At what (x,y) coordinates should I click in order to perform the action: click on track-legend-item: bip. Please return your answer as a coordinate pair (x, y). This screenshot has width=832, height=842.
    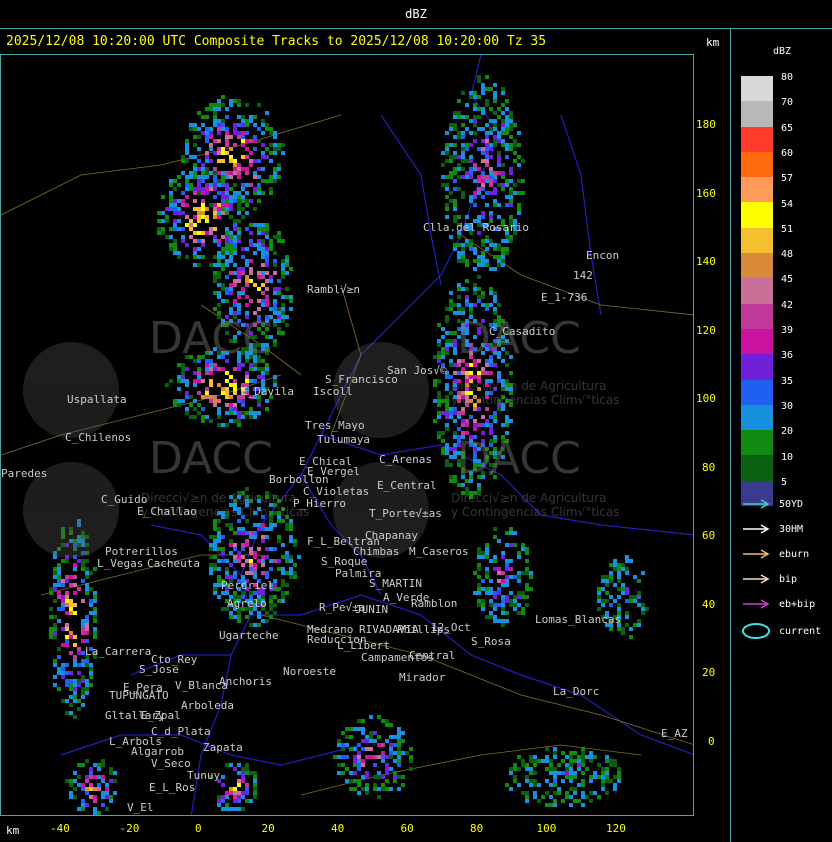
    Looking at the image, I should click on (769, 579).